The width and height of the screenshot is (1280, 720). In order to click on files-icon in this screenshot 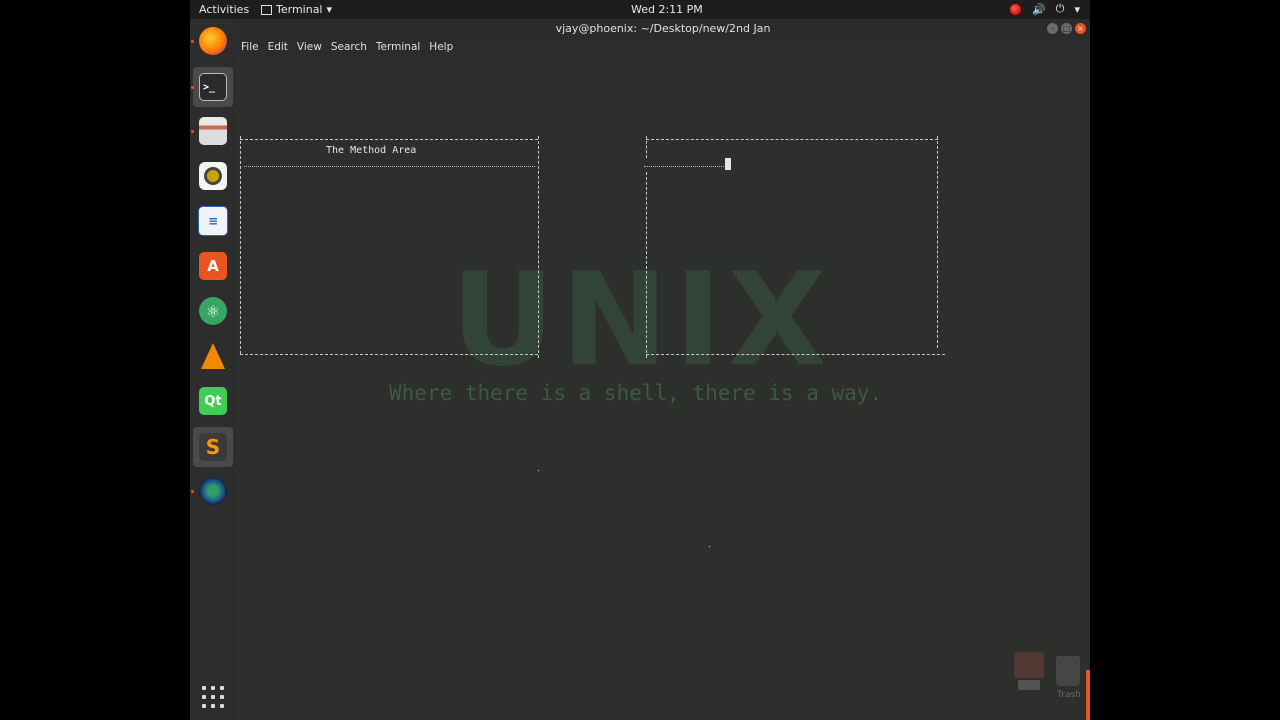, I will do `click(213, 131)`.